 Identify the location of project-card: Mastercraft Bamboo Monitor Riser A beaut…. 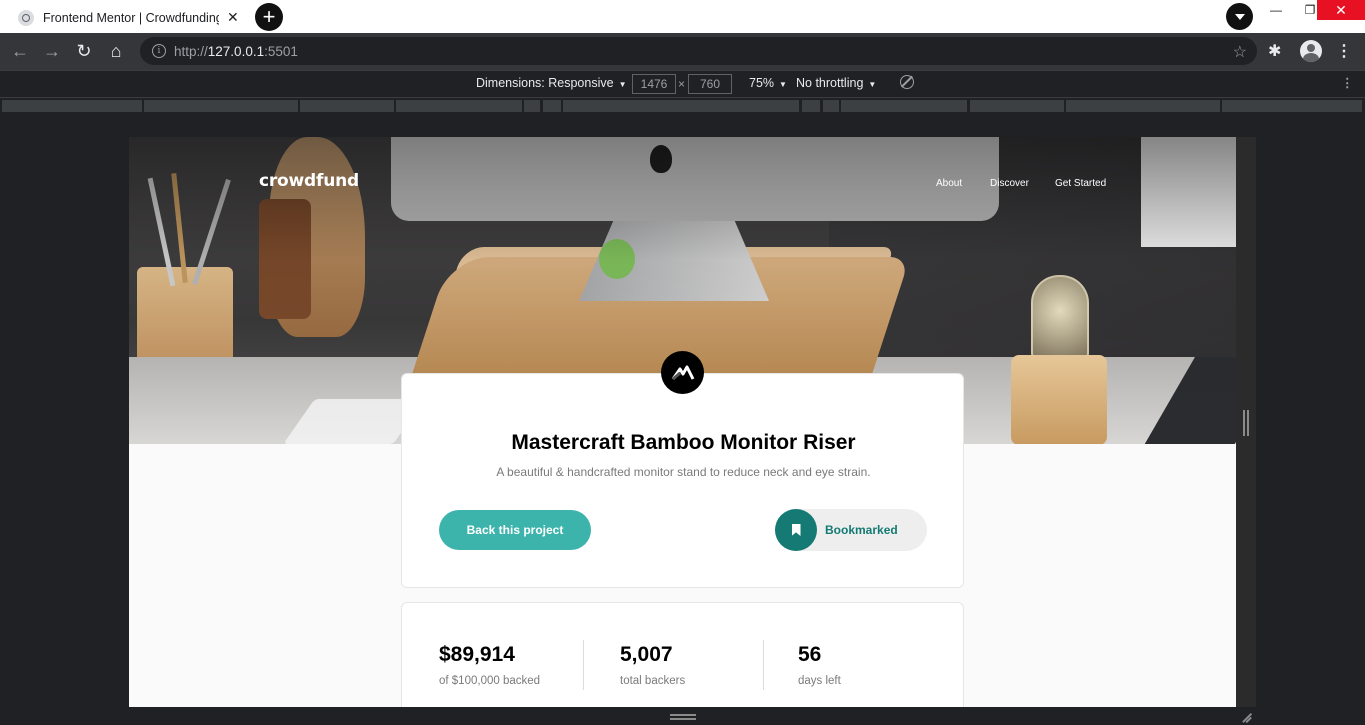
(682, 480).